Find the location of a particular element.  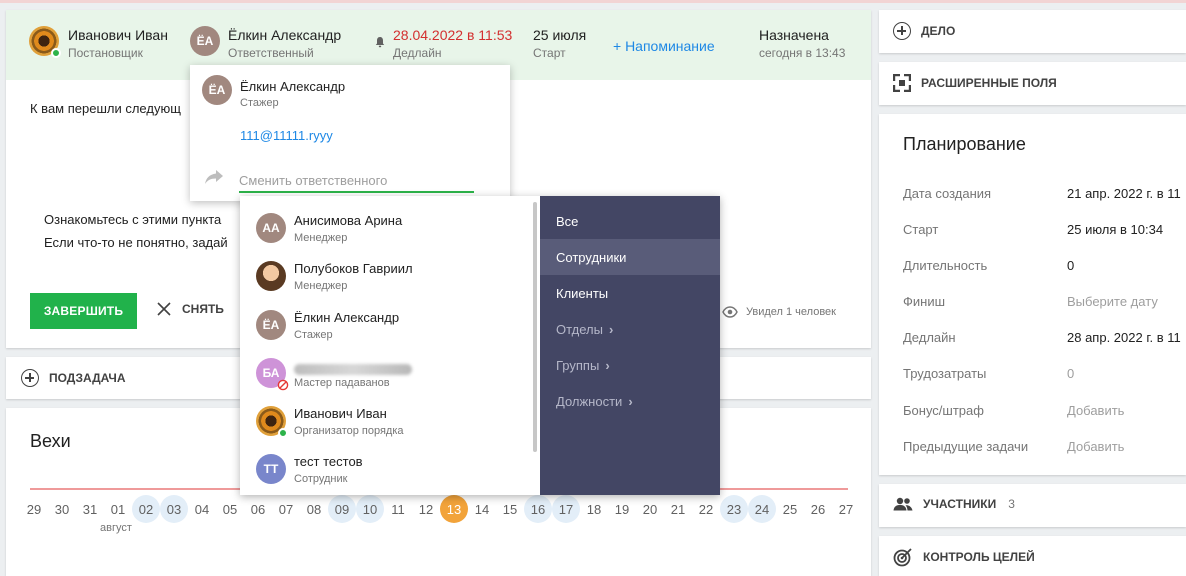

change-responsible-input is located at coordinates (356, 181).